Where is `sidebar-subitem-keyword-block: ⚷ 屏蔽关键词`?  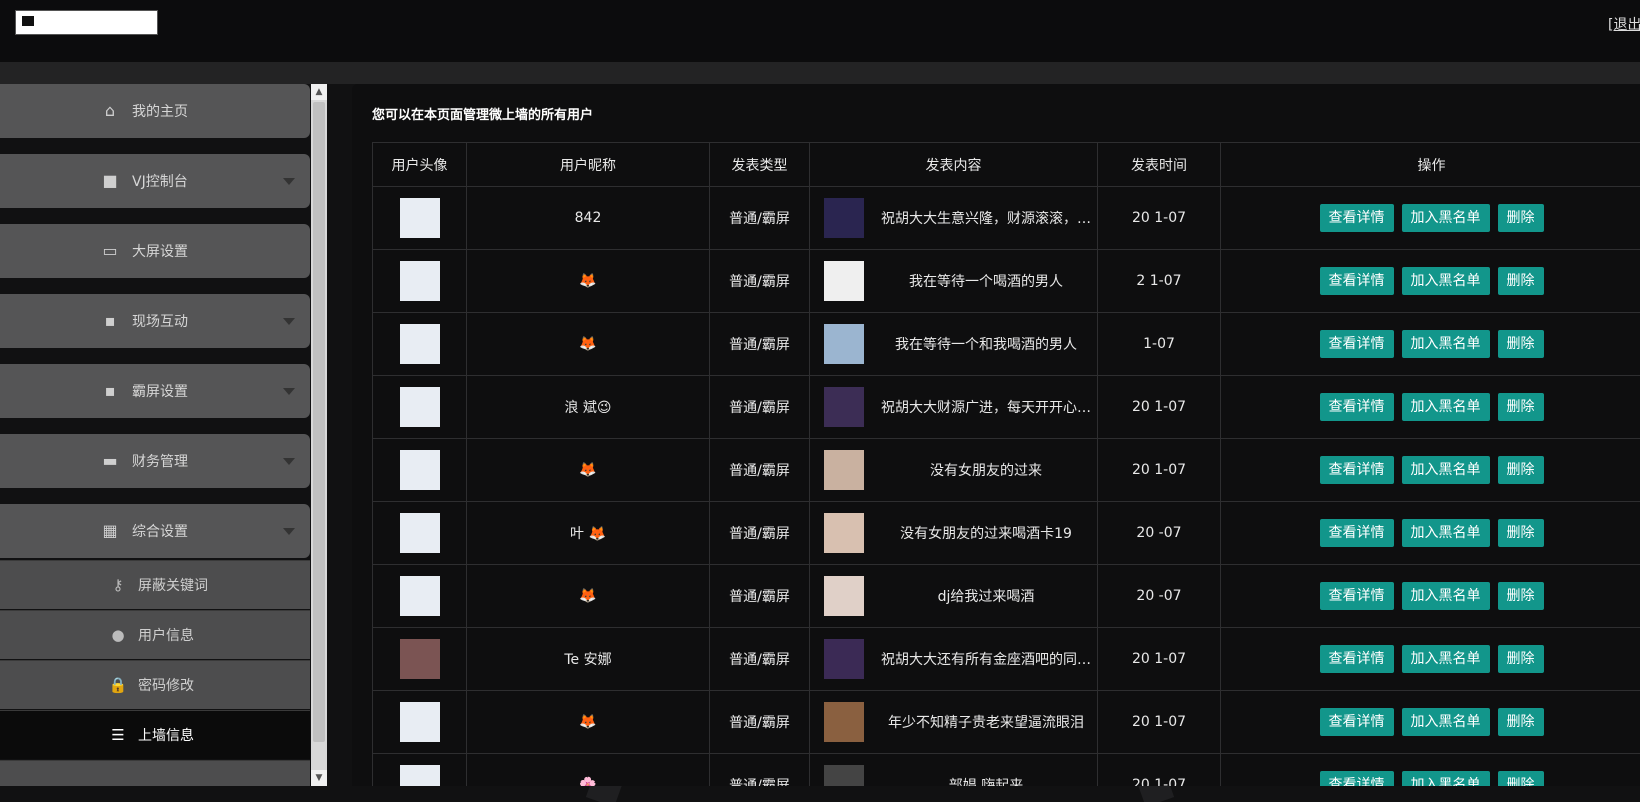
sidebar-subitem-keyword-block: ⚷ 屏蔽关键词 is located at coordinates (155, 584).